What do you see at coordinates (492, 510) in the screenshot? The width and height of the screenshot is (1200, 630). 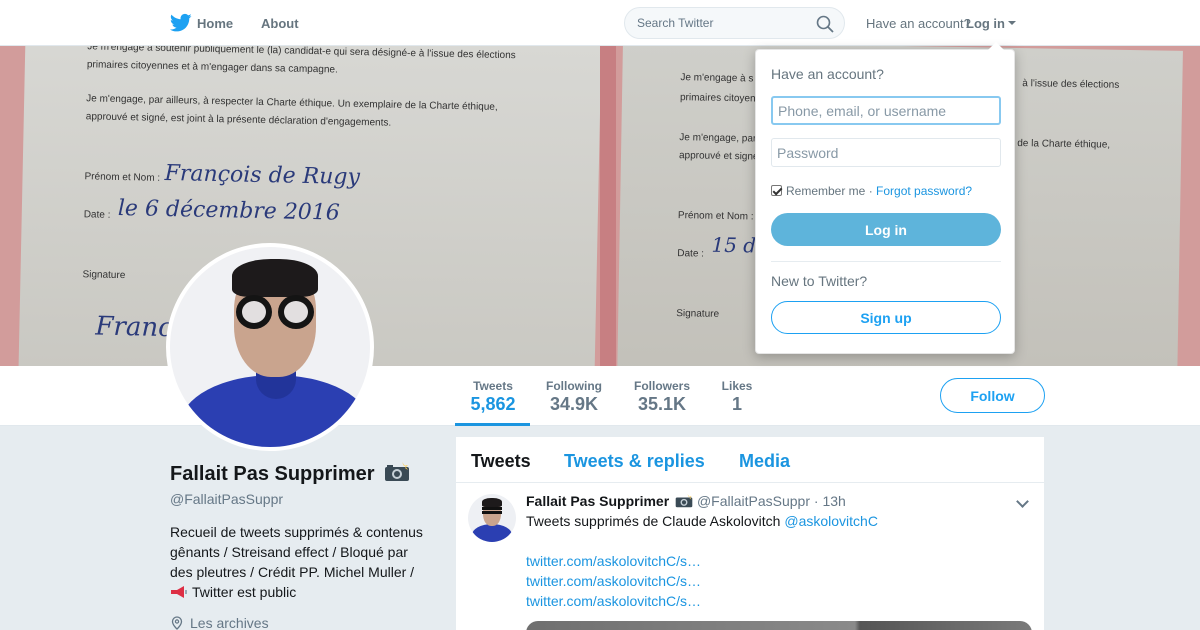 I see `avatar-glasses` at bounding box center [492, 510].